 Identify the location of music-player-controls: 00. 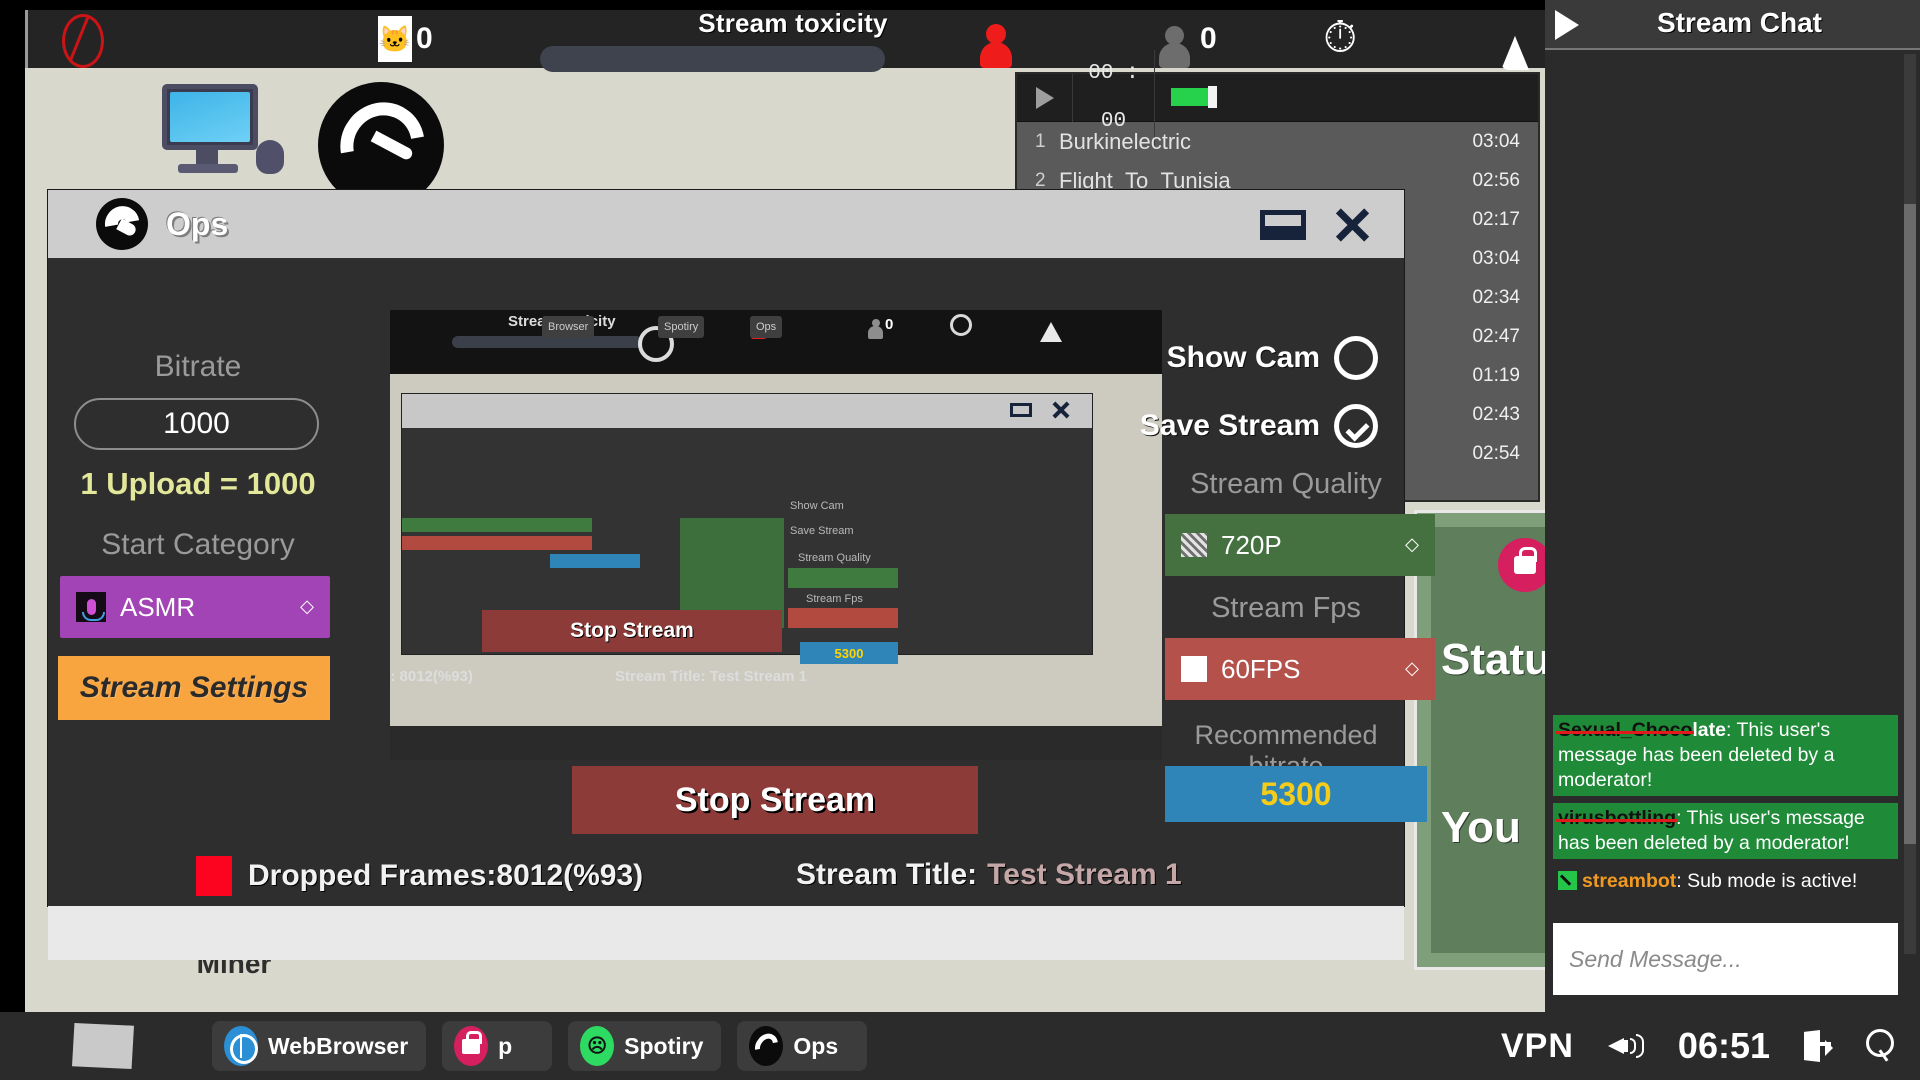
(1277, 97).